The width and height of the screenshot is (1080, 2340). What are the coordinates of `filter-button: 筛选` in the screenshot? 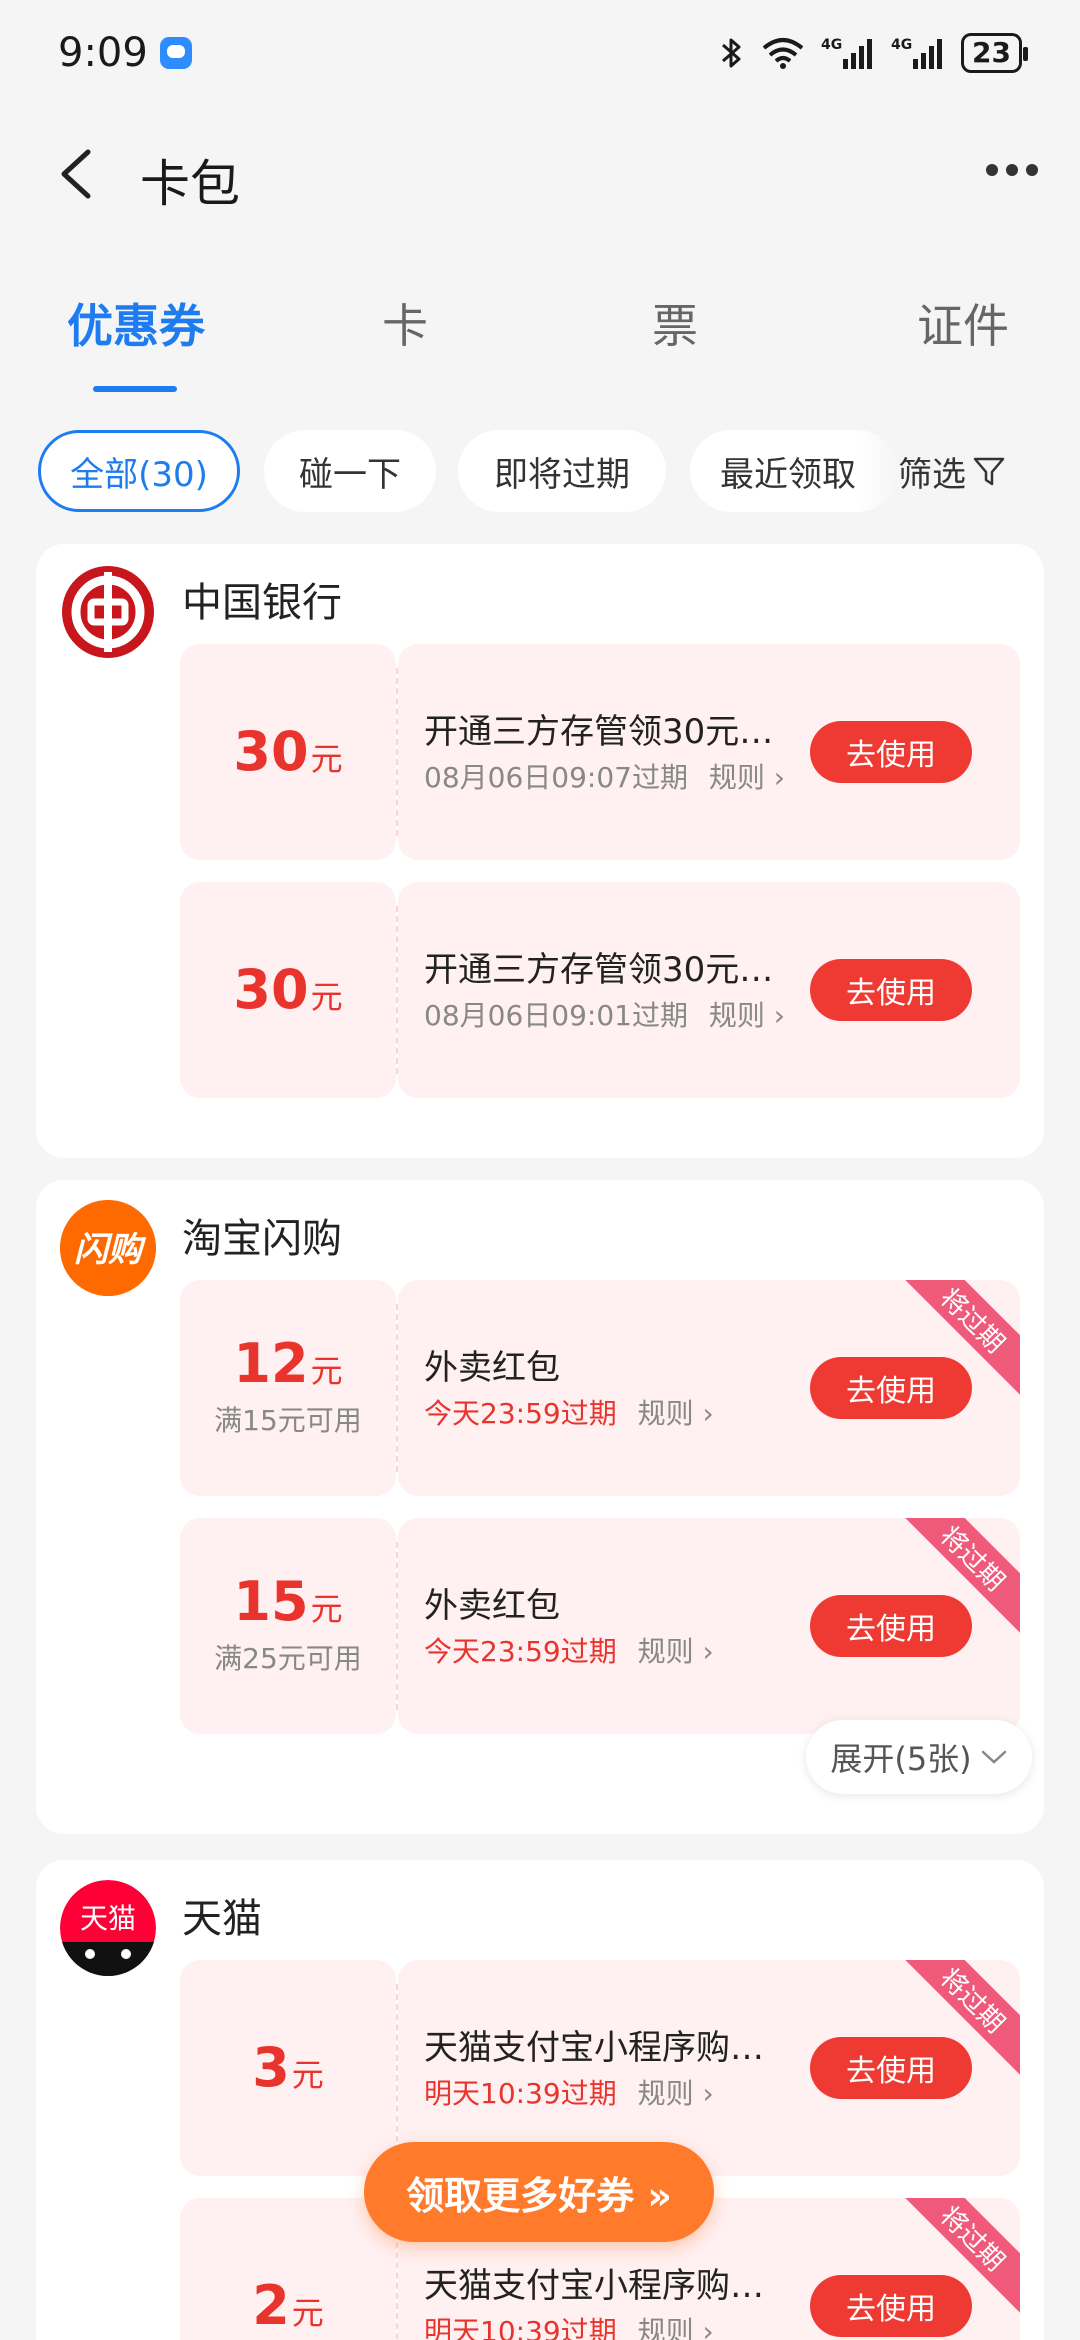 It's located at (952, 471).